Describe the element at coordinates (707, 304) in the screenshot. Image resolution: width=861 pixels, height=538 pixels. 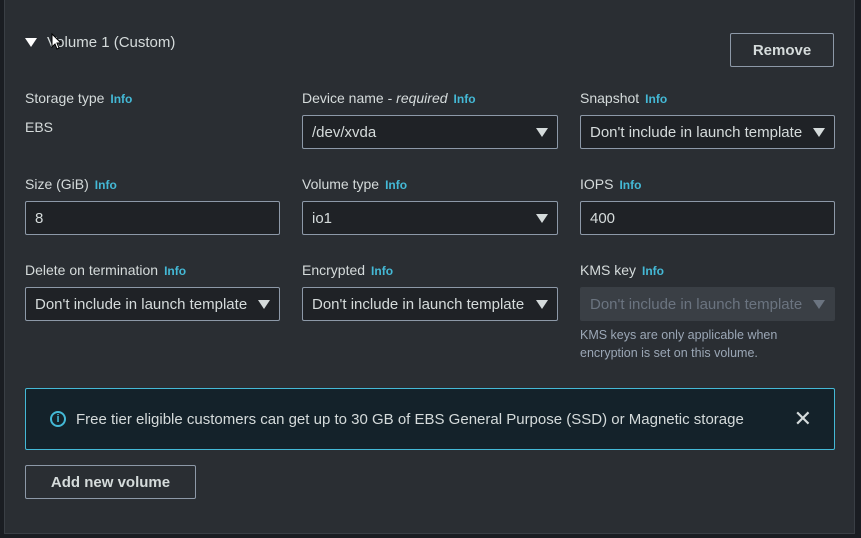
I see `kms-key-select: Don't include in launch template` at that location.